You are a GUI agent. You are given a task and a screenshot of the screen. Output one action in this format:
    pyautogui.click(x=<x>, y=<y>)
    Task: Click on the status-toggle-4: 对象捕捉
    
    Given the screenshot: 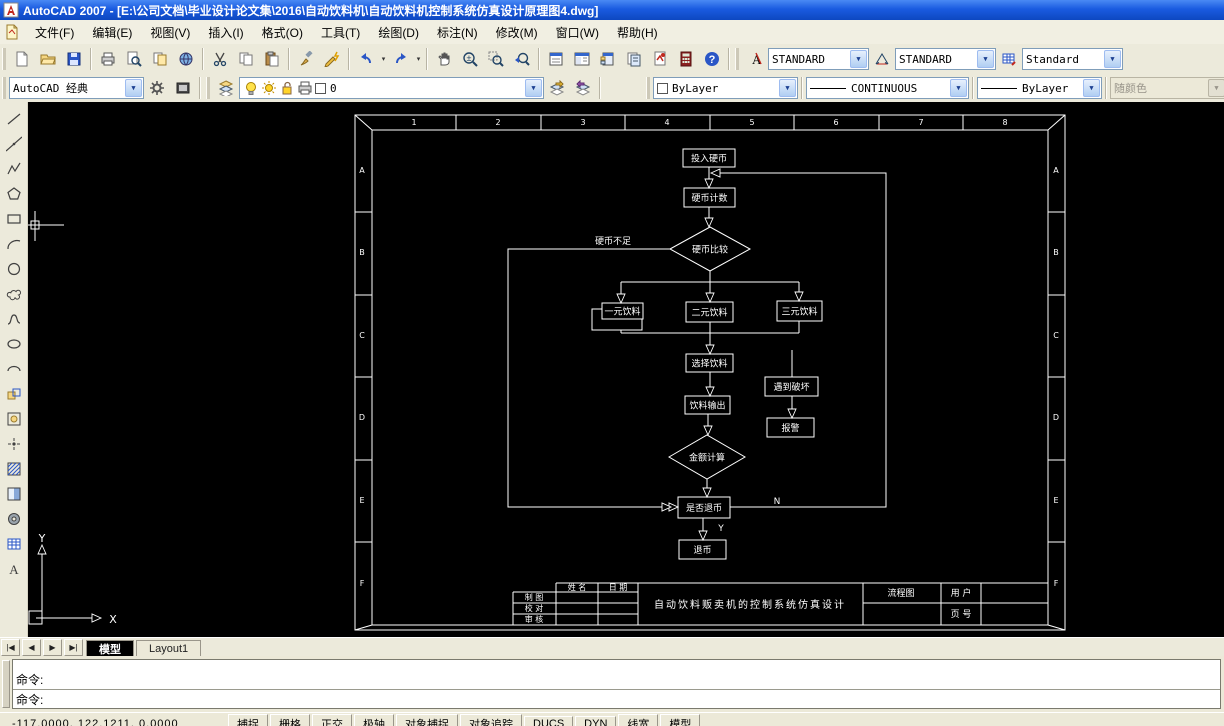 What is the action you would take?
    pyautogui.click(x=427, y=720)
    